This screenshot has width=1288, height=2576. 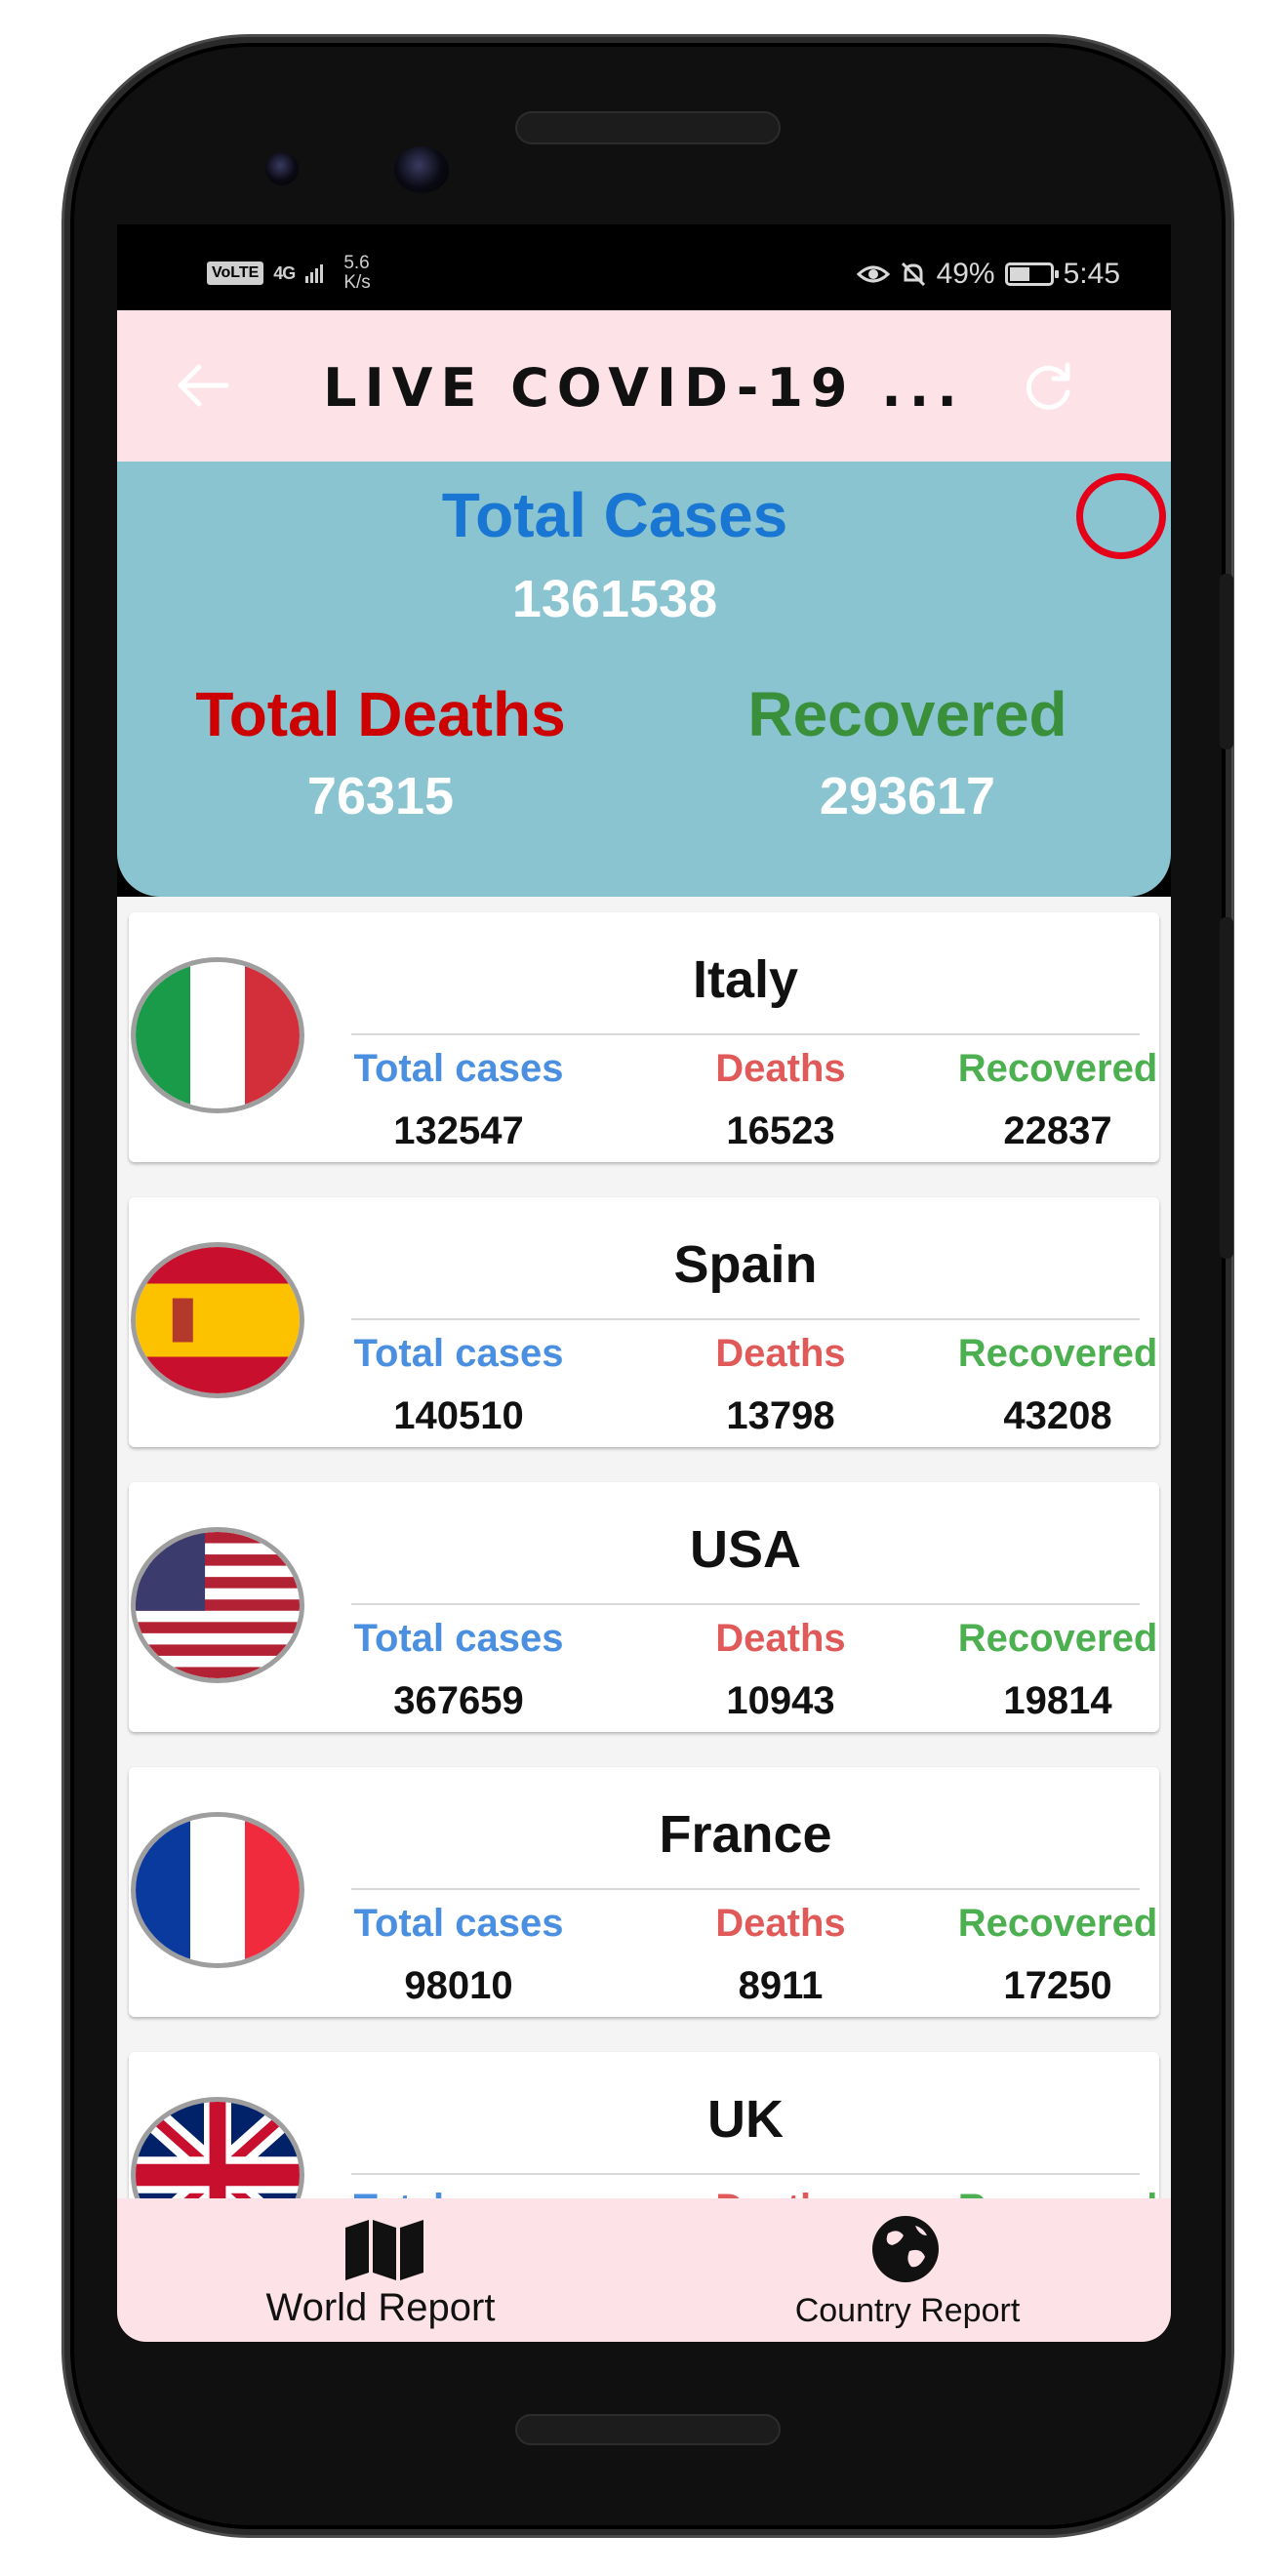 What do you see at coordinates (314, 273) in the screenshot?
I see `signal-bars-icon` at bounding box center [314, 273].